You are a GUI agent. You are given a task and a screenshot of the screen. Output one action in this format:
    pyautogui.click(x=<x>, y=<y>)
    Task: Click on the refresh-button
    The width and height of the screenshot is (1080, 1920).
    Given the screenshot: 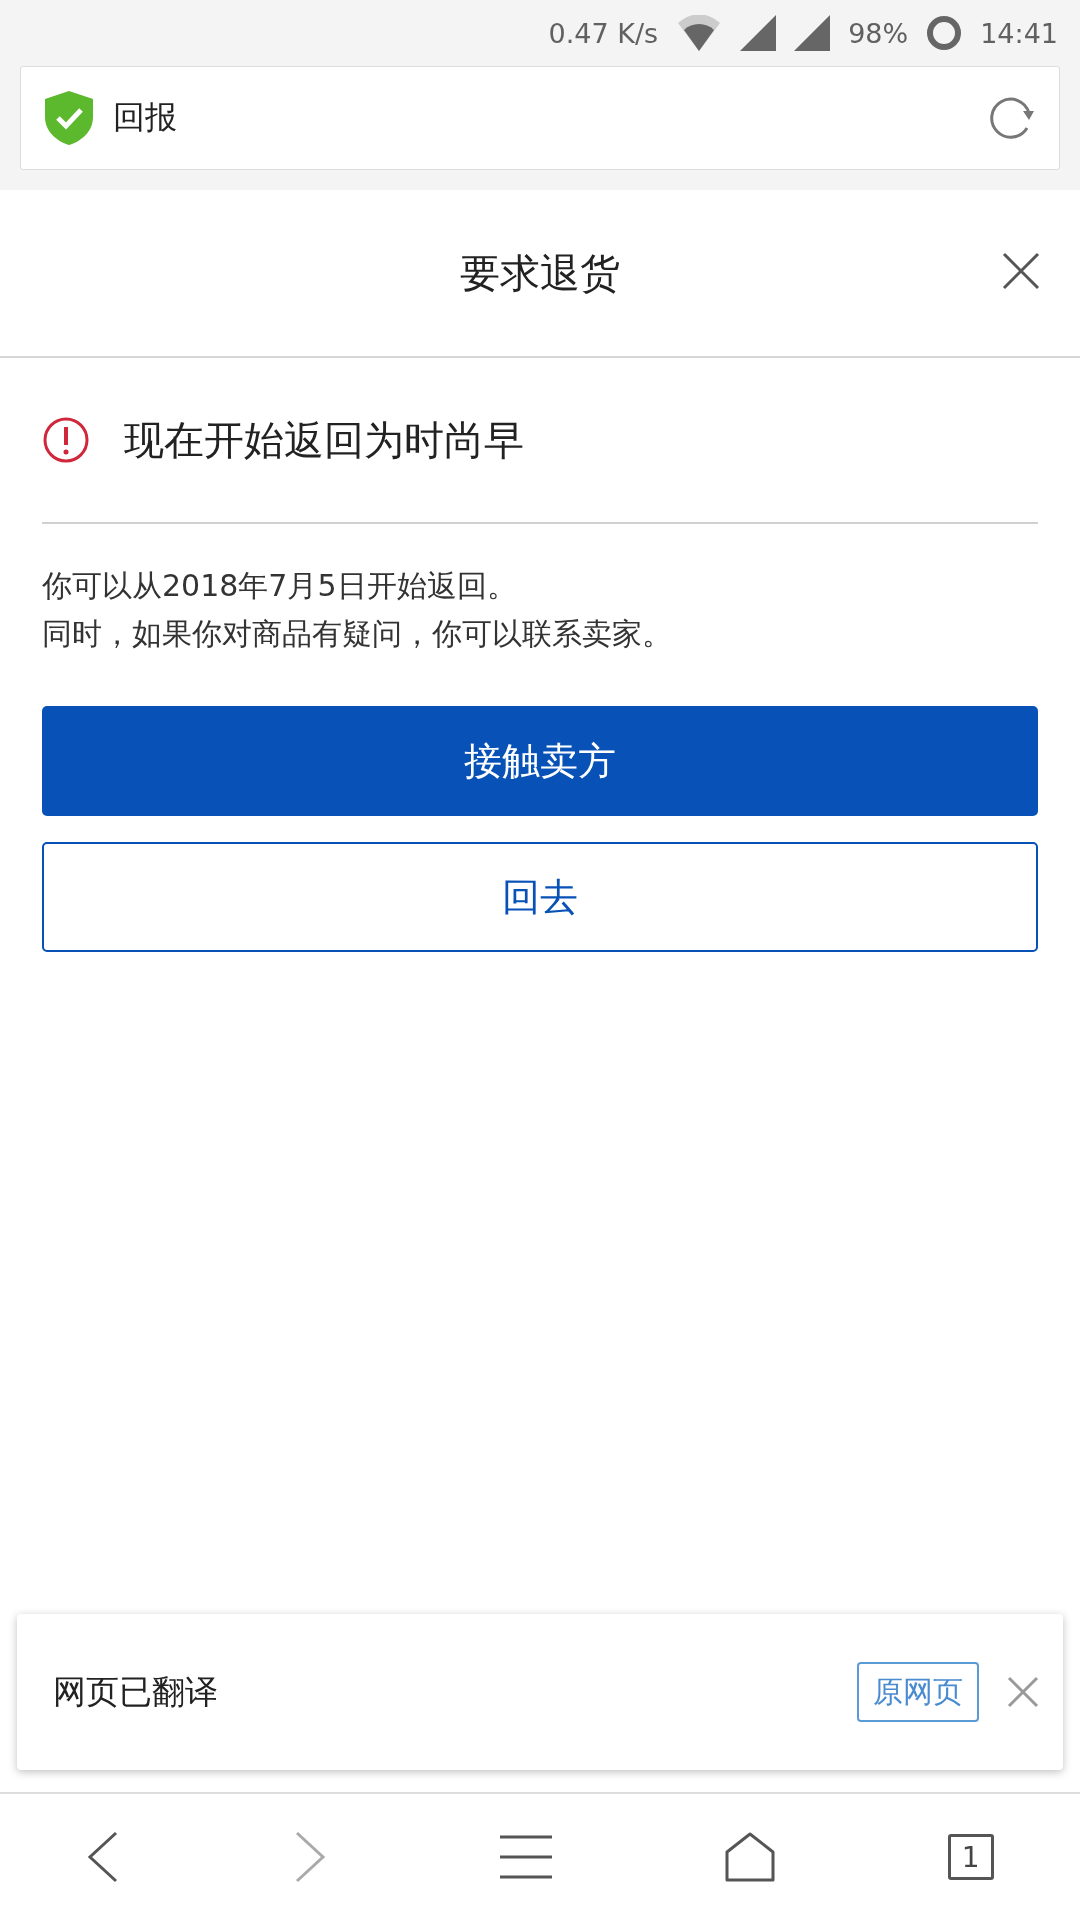 What is the action you would take?
    pyautogui.click(x=1011, y=118)
    